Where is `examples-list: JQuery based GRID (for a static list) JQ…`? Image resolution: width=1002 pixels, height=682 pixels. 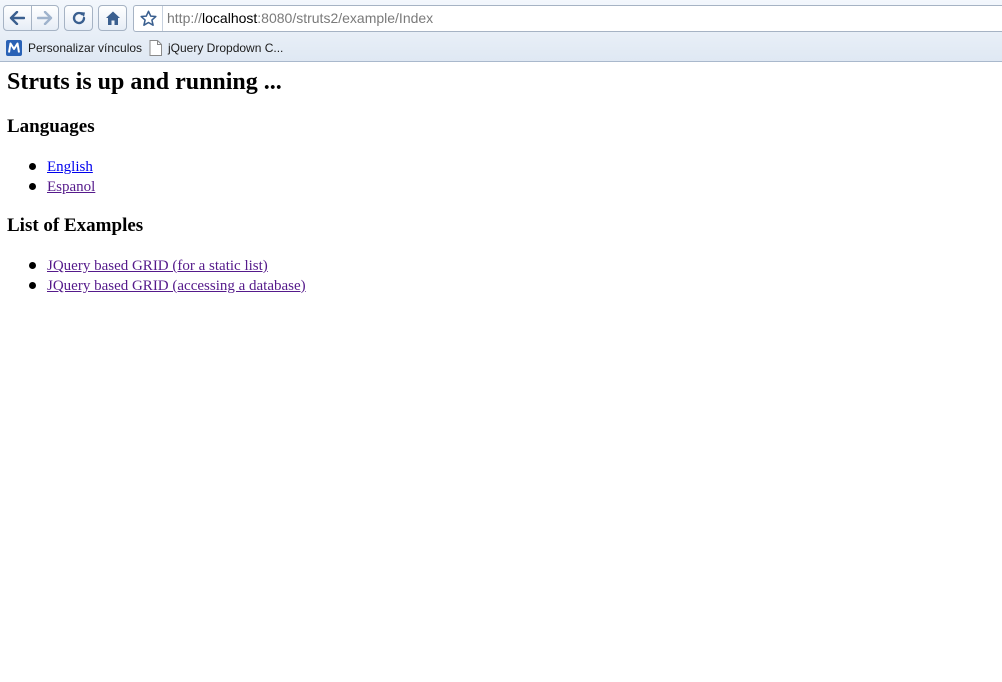 examples-list: JQuery based GRID (for a static list) JQ… is located at coordinates (153, 276).